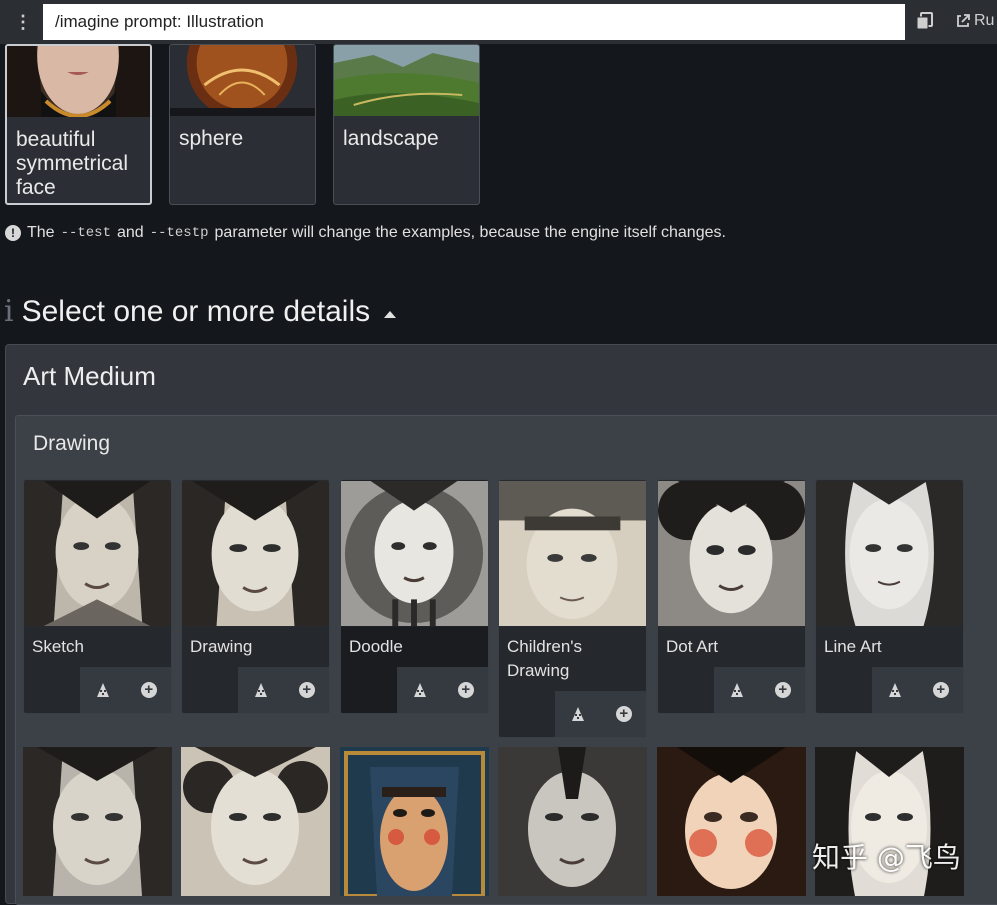  I want to click on art-medium-title: Art Medium, so click(89, 376).